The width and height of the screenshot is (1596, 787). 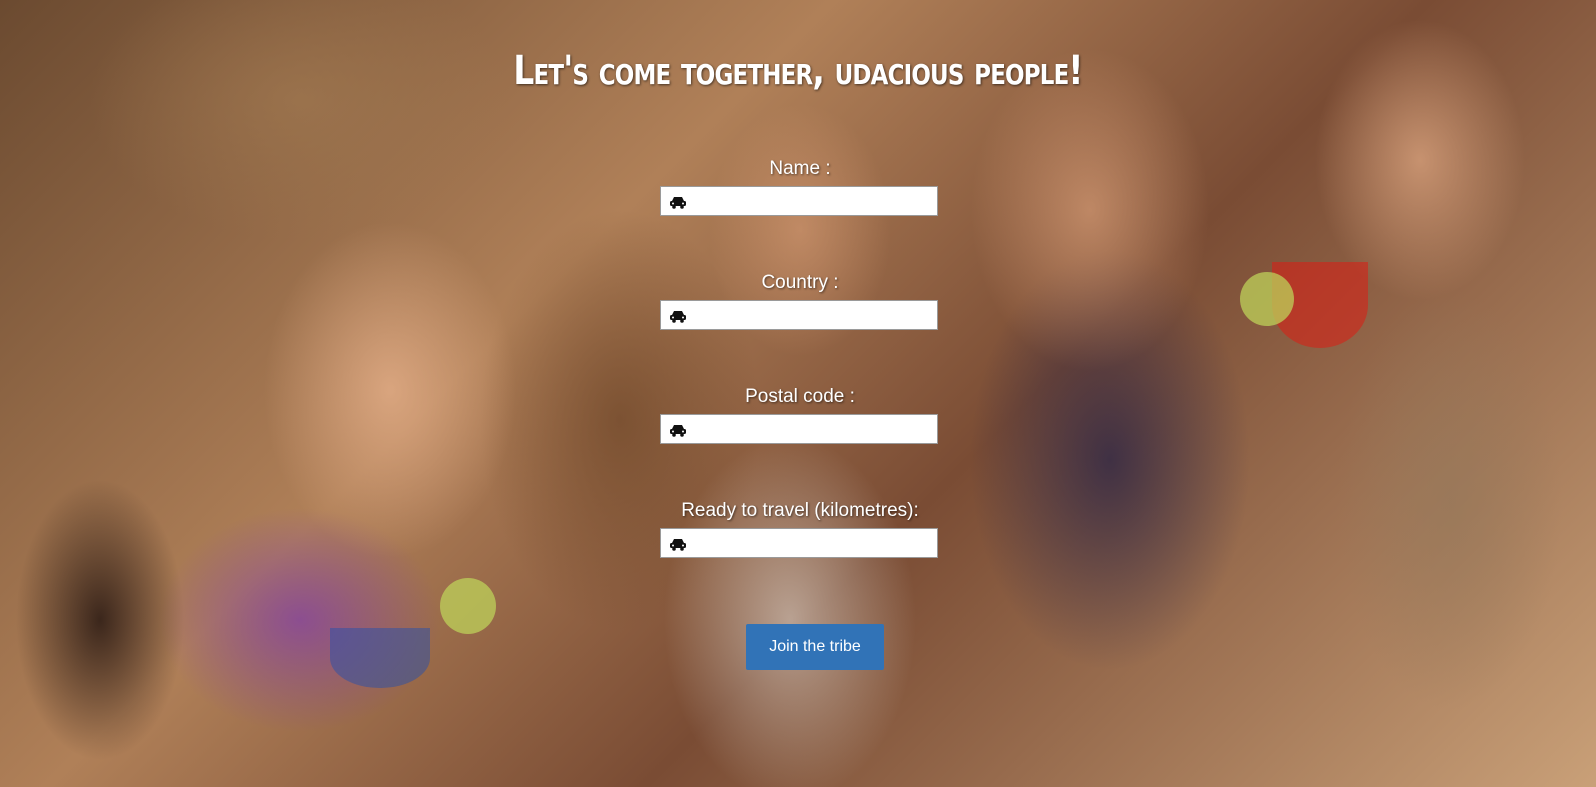 I want to click on country-label: Country :, so click(x=800, y=282).